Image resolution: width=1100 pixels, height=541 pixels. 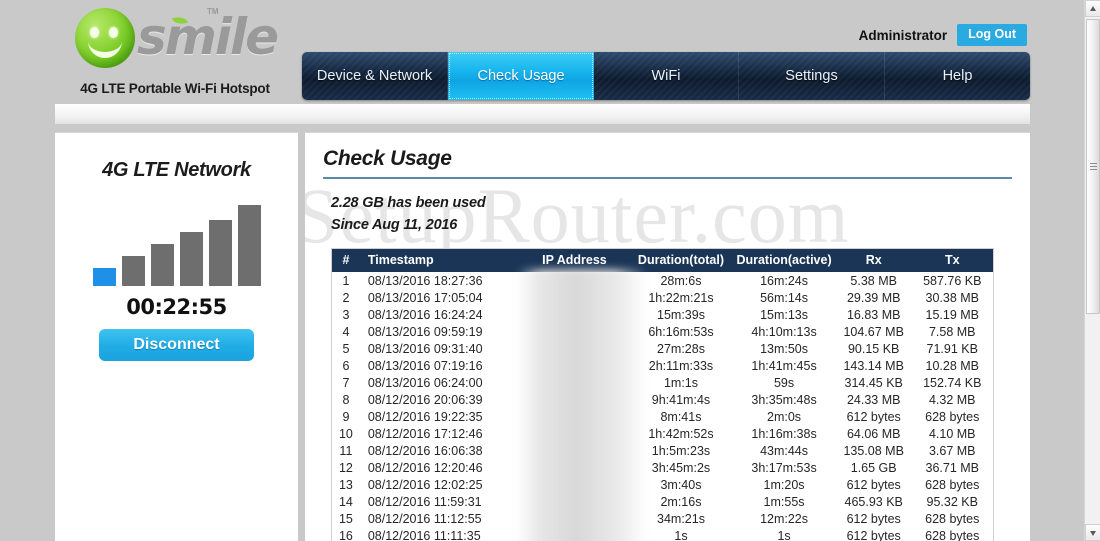 I want to click on table-cell-idx: 14, so click(x=345, y=501).